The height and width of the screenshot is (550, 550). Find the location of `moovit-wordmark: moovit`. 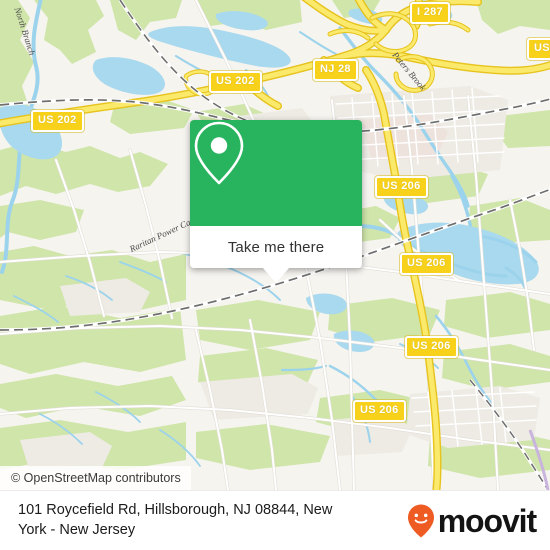

moovit-wordmark: moovit is located at coordinates (487, 520).